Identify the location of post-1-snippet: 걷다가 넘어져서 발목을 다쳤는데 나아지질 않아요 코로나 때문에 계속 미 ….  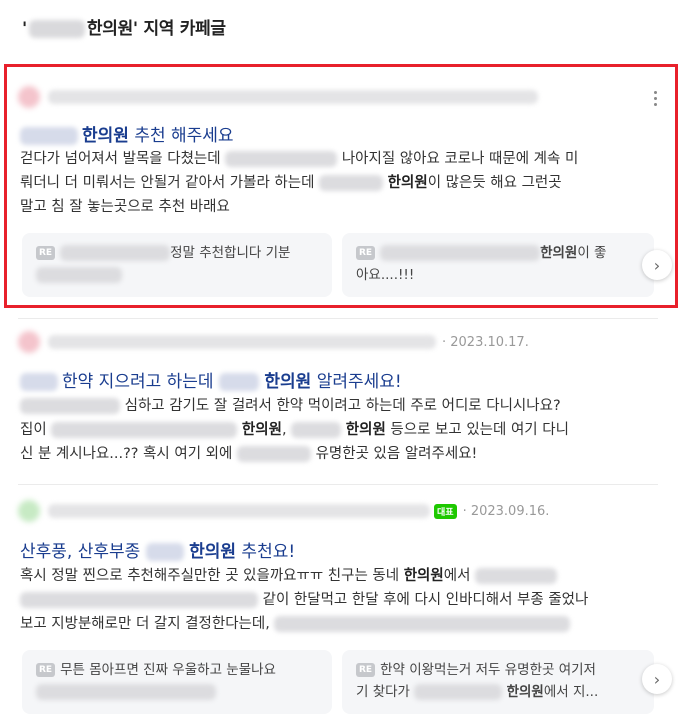
(299, 183).